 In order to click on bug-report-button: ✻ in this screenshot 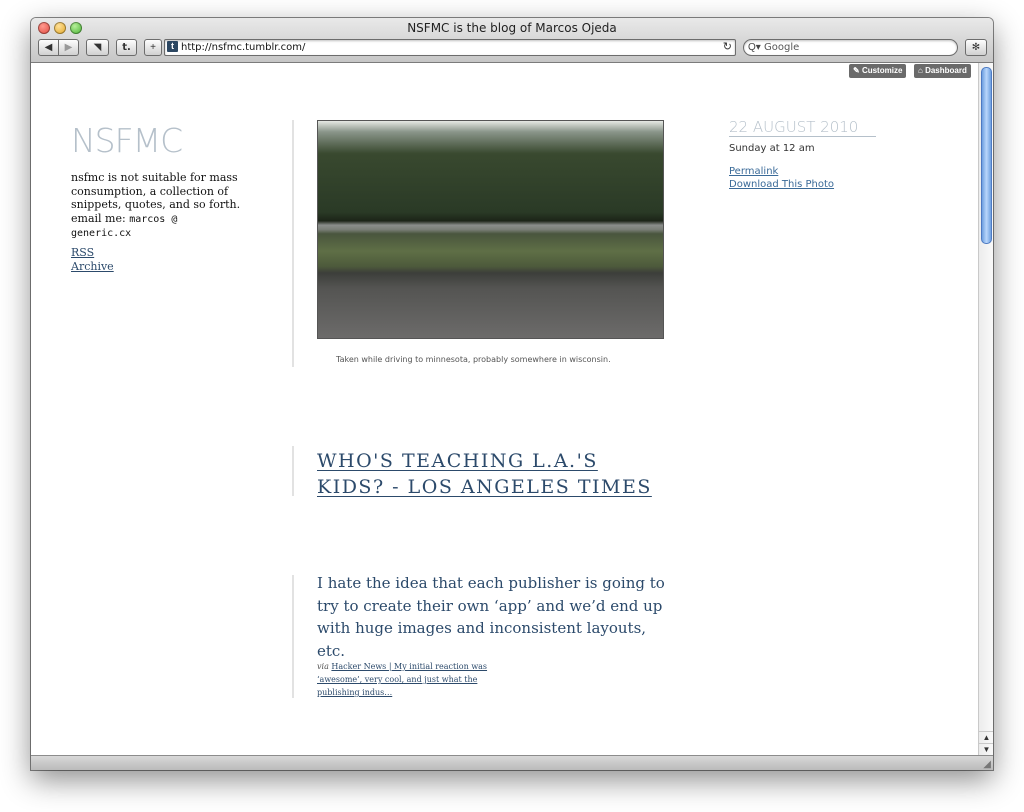, I will do `click(976, 47)`.